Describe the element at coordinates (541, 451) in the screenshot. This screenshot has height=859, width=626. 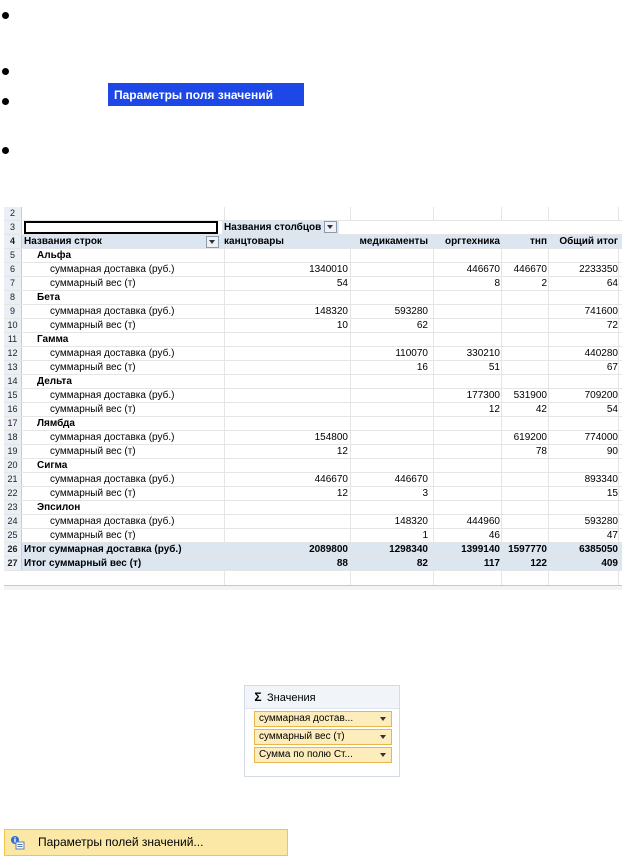
I see `cell-value: 78` at that location.